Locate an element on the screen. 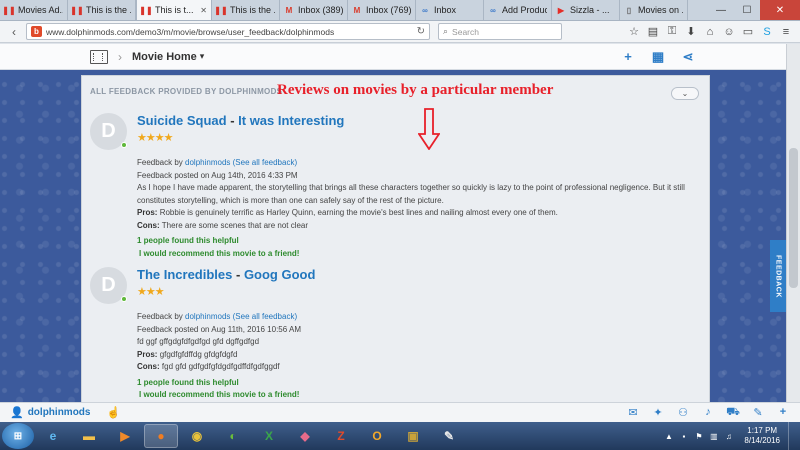  pros-text: gfgdfgfdffdg gfdgfdgfd is located at coordinates (198, 354).